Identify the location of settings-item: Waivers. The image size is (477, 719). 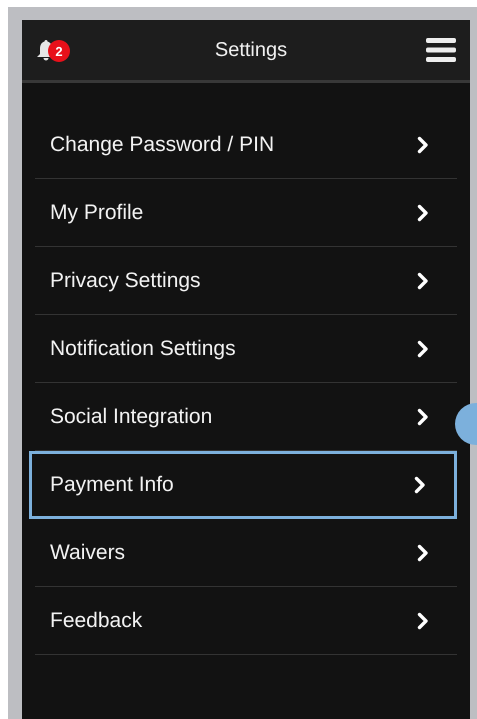
(246, 553).